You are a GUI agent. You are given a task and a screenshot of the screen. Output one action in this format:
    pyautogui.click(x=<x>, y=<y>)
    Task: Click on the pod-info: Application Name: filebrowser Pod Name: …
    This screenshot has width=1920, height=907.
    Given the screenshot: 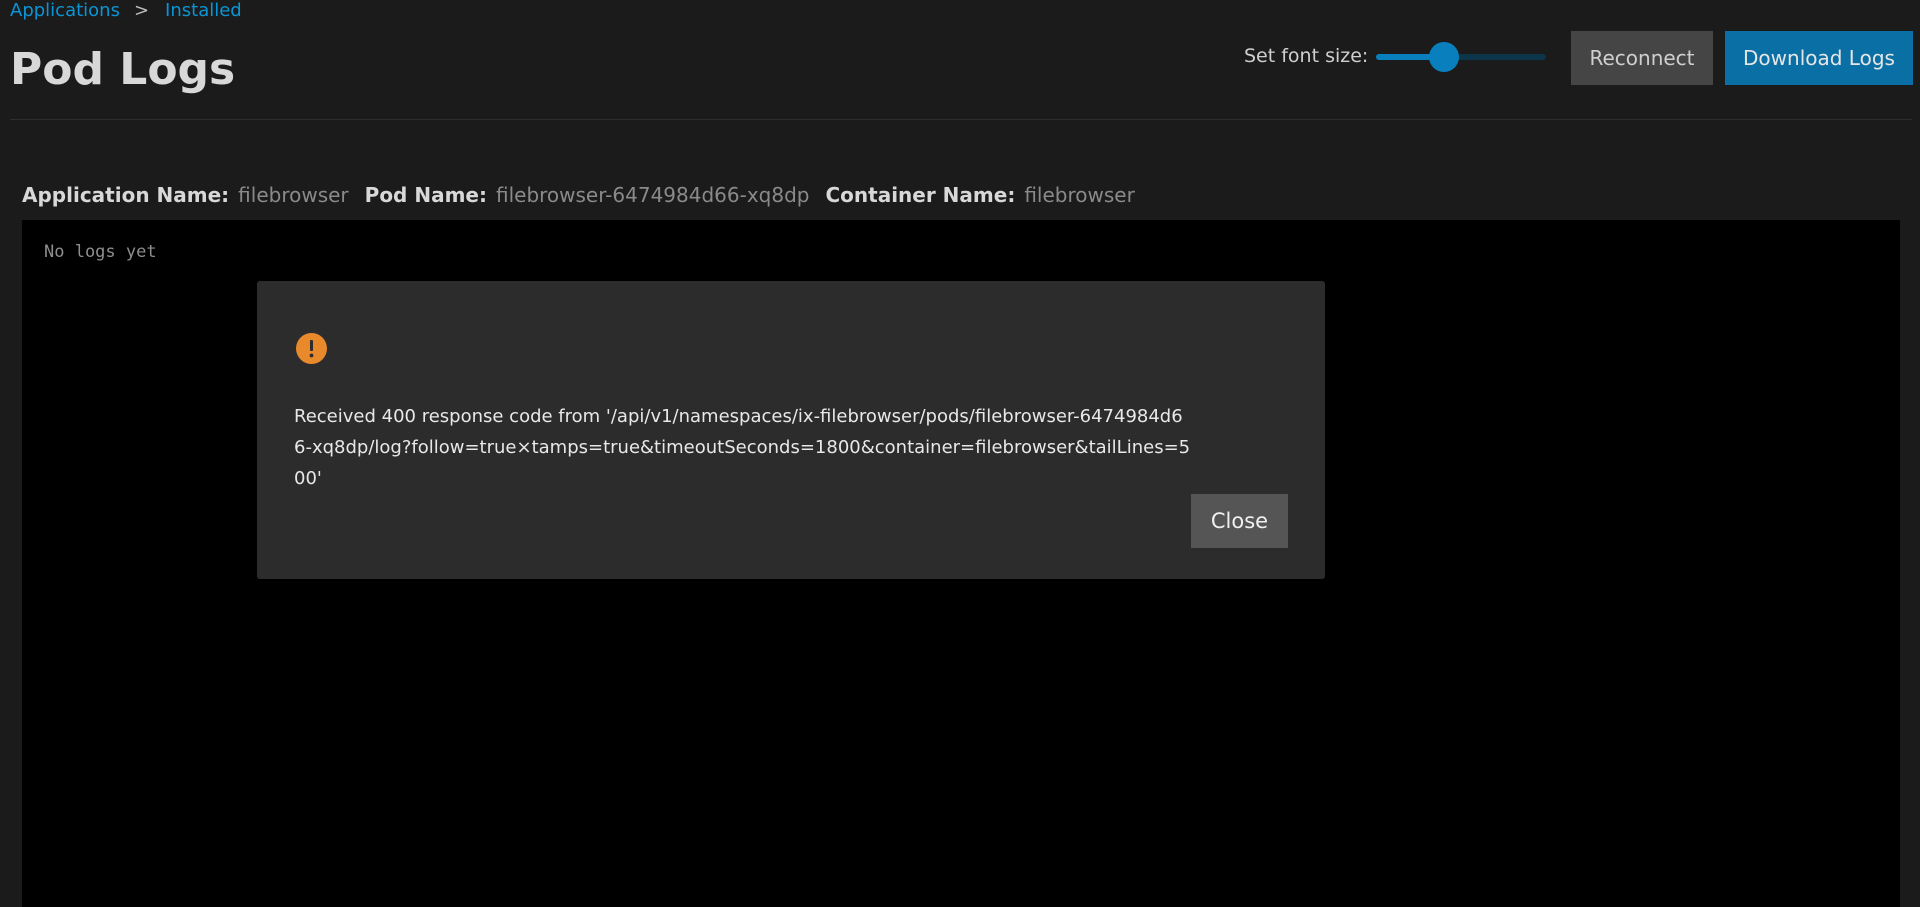 What is the action you would take?
    pyautogui.click(x=586, y=195)
    